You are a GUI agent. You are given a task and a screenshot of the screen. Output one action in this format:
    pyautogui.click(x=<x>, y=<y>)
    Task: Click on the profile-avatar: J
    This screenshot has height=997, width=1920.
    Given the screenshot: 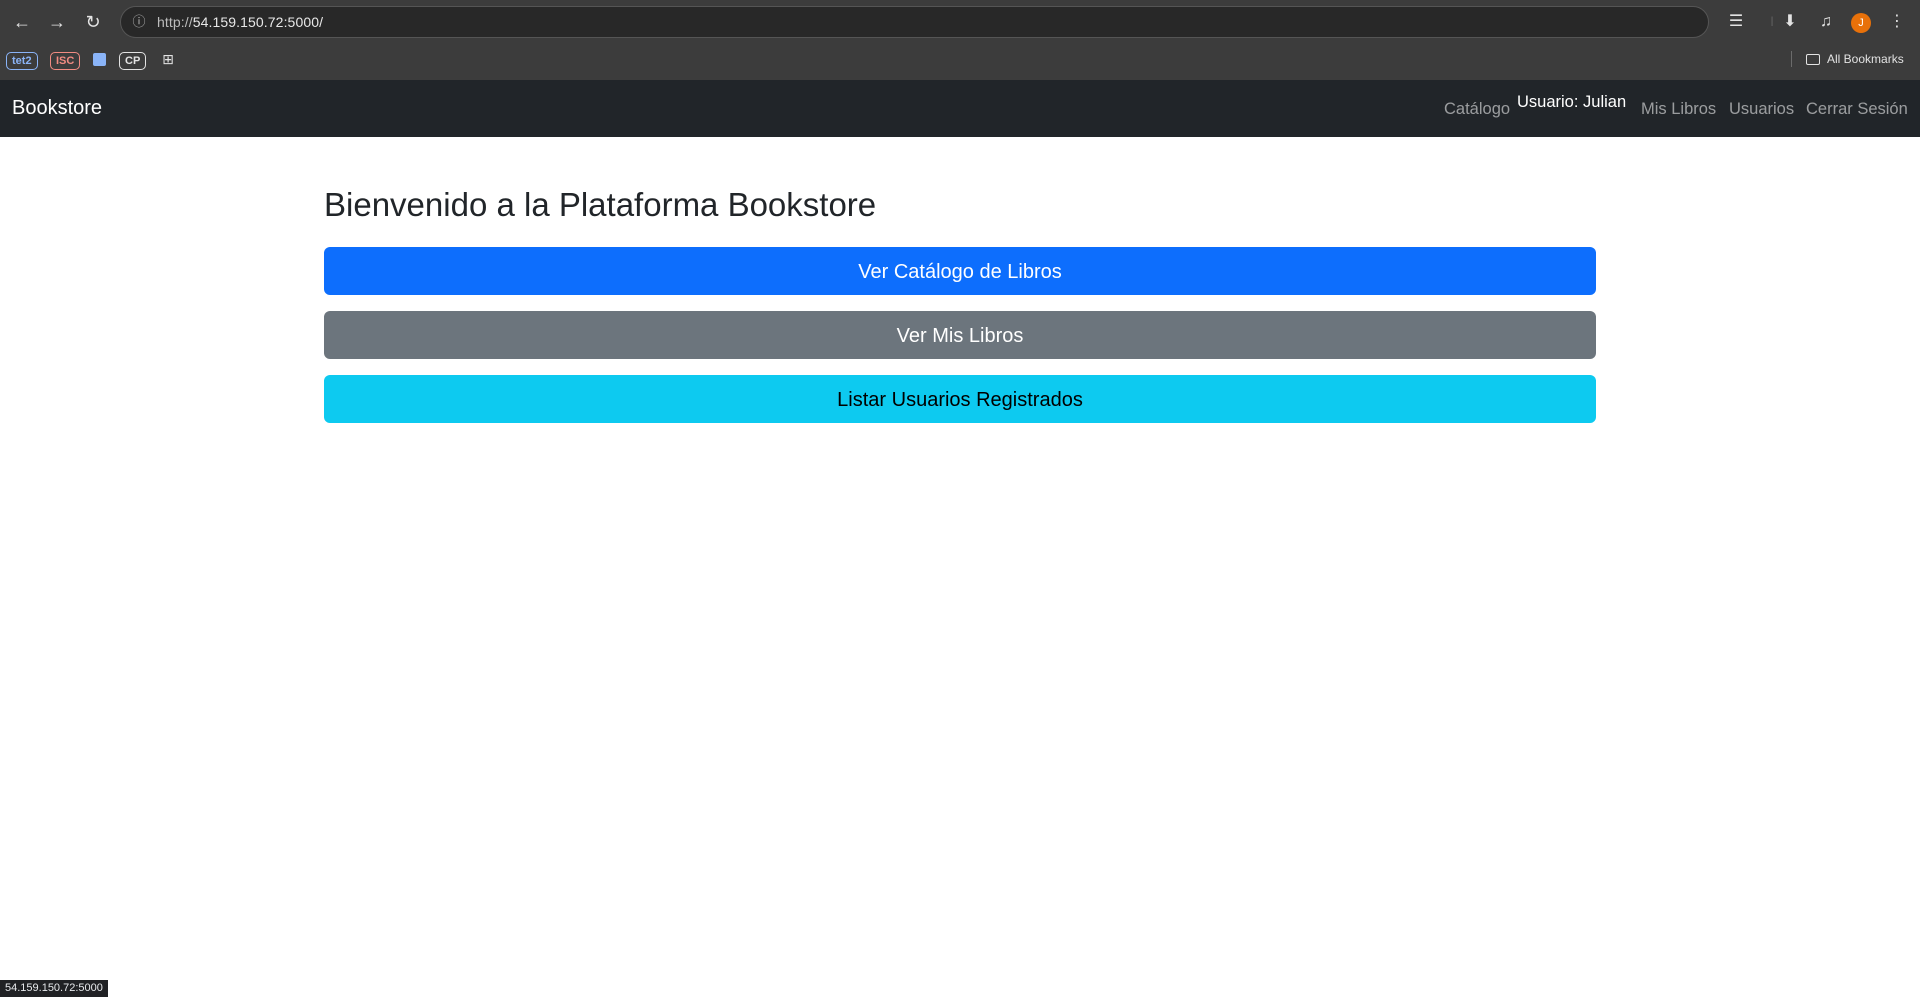 What is the action you would take?
    pyautogui.click(x=1861, y=23)
    